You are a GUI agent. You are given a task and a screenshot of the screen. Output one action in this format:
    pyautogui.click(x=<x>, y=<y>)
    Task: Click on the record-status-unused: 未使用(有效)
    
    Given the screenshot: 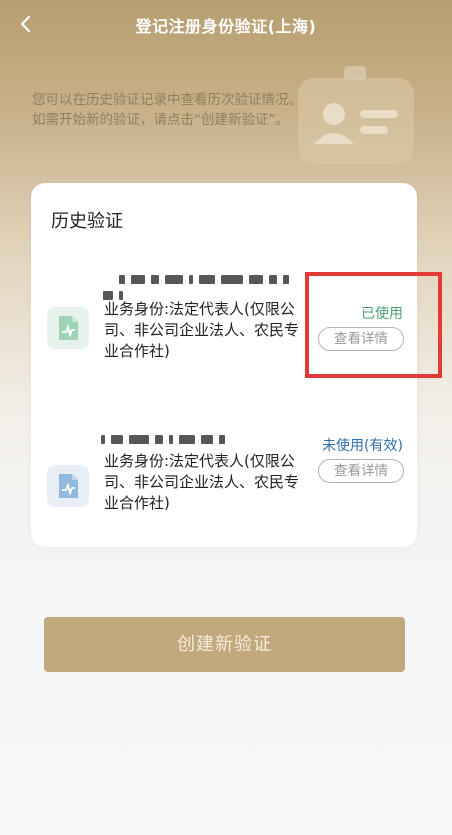 What is the action you would take?
    pyautogui.click(x=362, y=446)
    